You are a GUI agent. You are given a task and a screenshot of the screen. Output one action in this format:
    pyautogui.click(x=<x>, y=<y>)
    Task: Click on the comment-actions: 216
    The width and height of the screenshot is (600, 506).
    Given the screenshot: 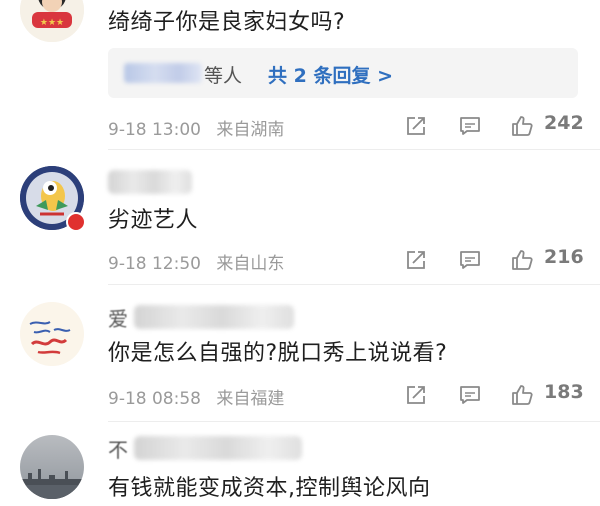 What is the action you would take?
    pyautogui.click(x=494, y=260)
    